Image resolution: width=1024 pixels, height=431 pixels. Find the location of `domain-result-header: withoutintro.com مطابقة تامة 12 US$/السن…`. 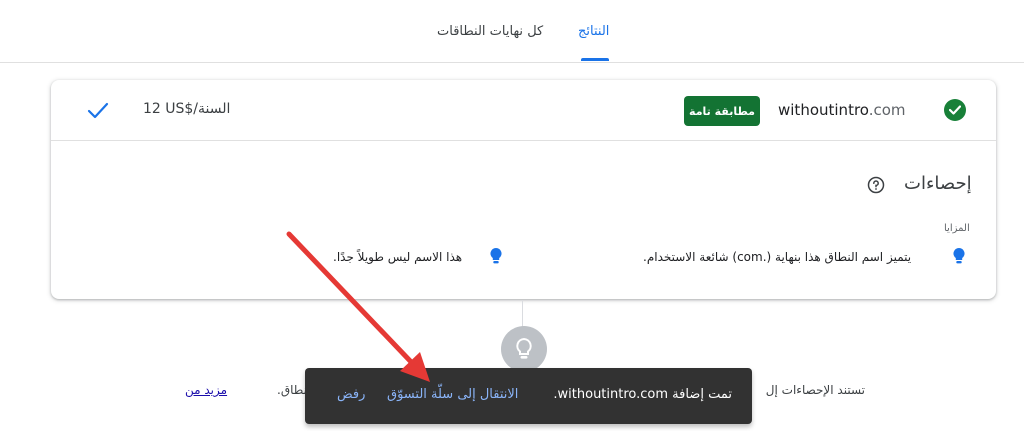

domain-result-header: withoutintro.com مطابقة تامة 12 US$/السن… is located at coordinates (523, 110).